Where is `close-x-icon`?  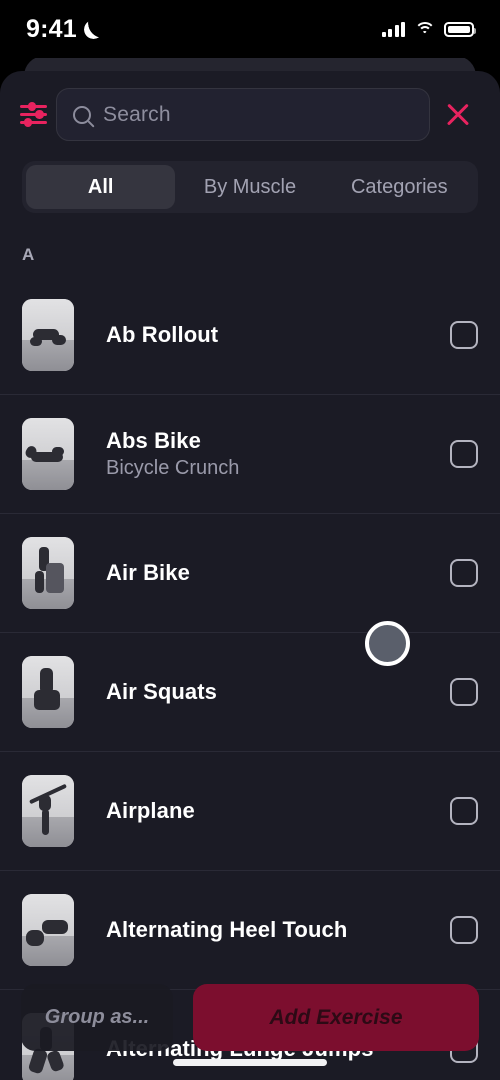
close-x-icon is located at coordinates (458, 115).